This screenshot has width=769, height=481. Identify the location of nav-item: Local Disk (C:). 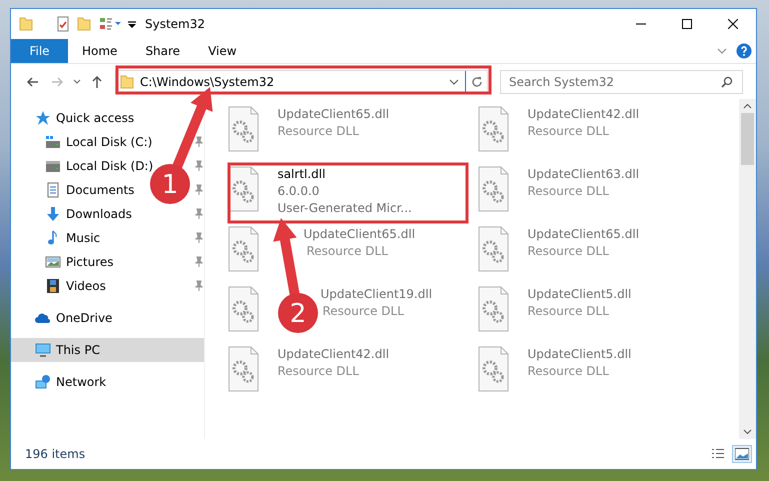
(101, 142).